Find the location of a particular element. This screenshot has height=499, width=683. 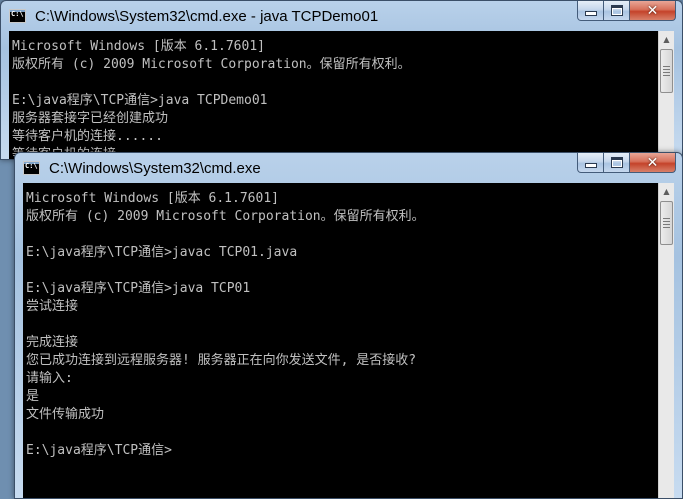

title-bar: C:\ C:\Windows\System32\cmd.exe ✕ is located at coordinates (348, 168).